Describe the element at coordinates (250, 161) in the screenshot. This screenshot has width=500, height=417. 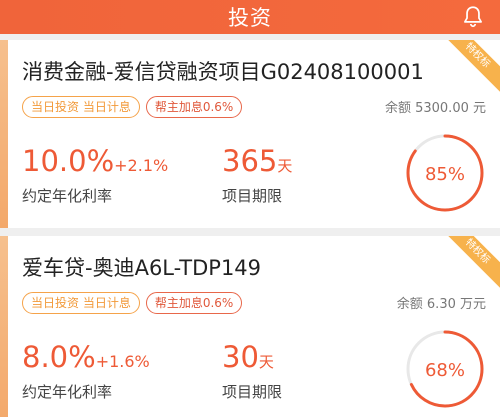
I see `term-value: 365` at that location.